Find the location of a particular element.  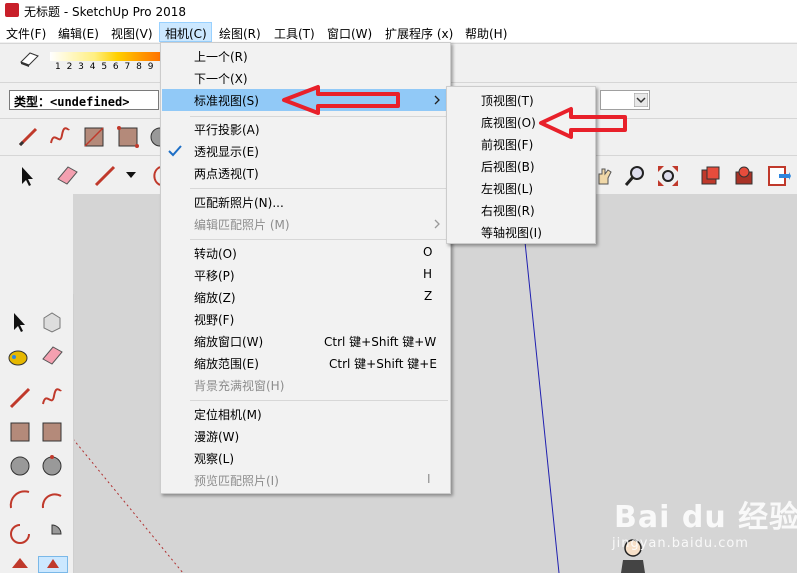

title-bar: 无标题 - SketchUp Pro 2018 is located at coordinates (398, 11).